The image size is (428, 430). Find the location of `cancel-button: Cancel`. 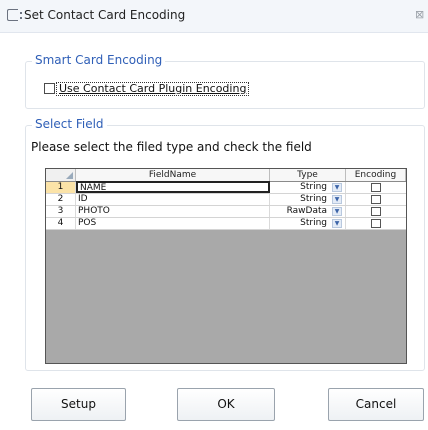

cancel-button: Cancel is located at coordinates (376, 404).